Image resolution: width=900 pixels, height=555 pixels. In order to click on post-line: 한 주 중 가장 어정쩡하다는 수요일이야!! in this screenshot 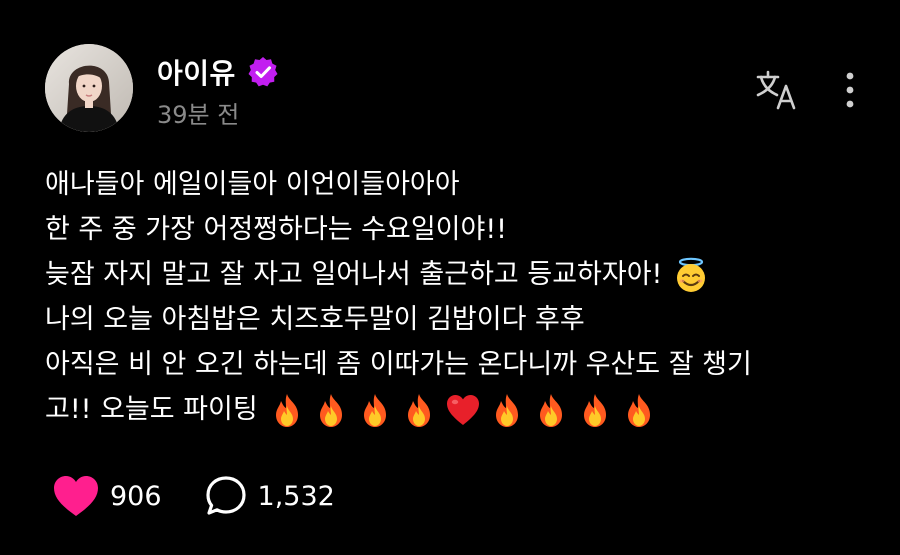, I will do `click(455, 229)`.